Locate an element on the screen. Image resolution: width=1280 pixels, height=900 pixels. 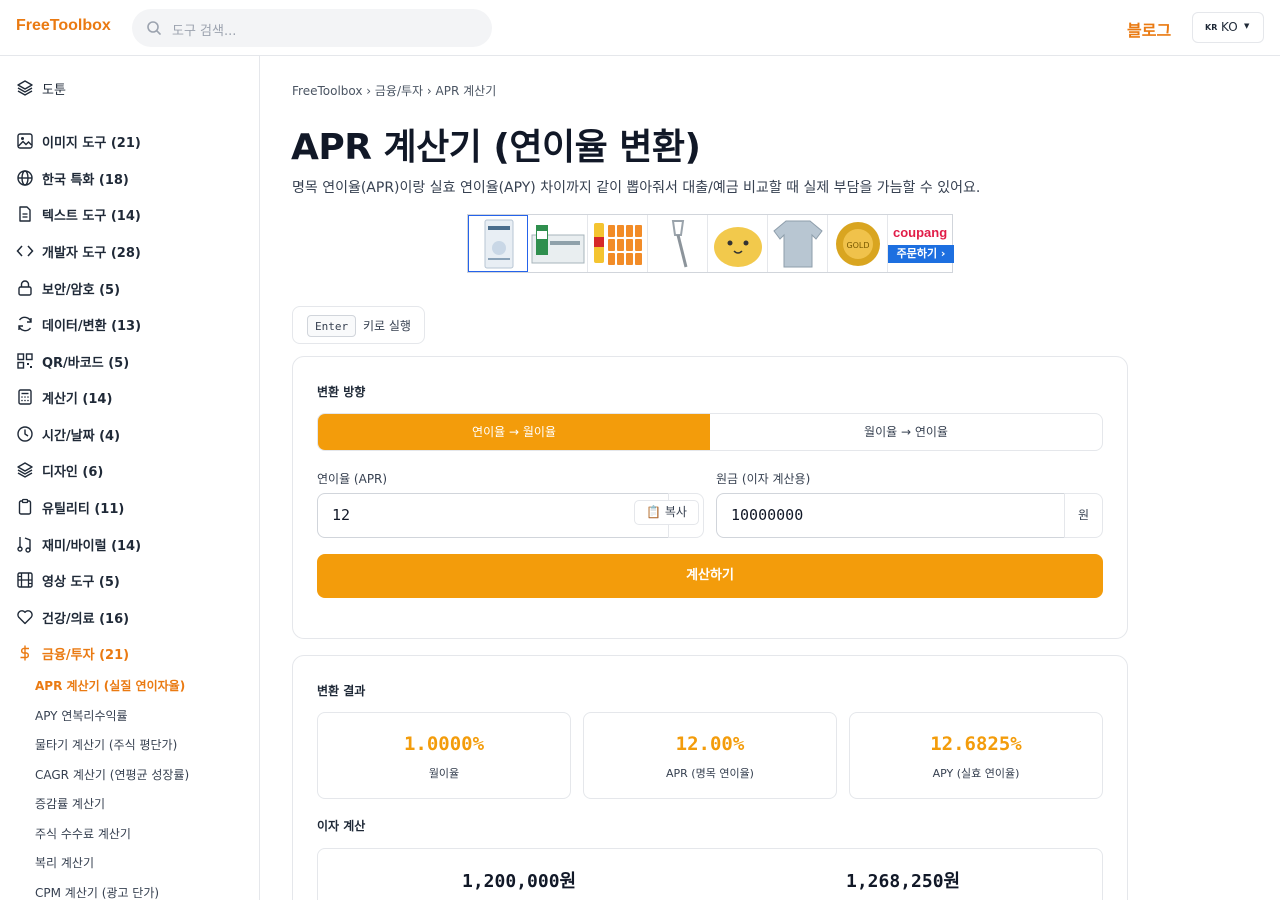
ad-banner: GOLD coupang 주문하기 › is located at coordinates (710, 243).